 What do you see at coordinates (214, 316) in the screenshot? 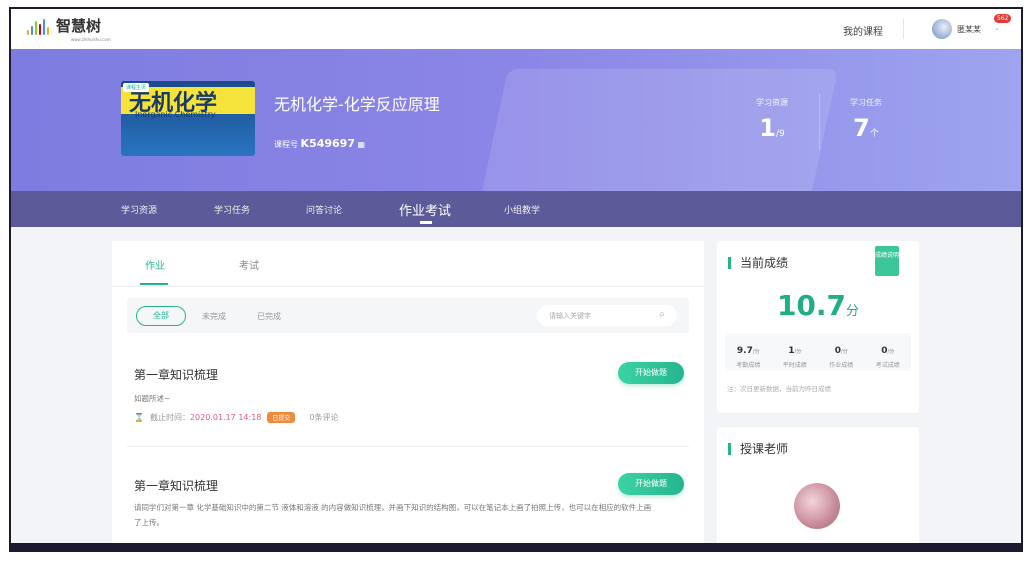
I see `filter-incomplete: 未完成` at bounding box center [214, 316].